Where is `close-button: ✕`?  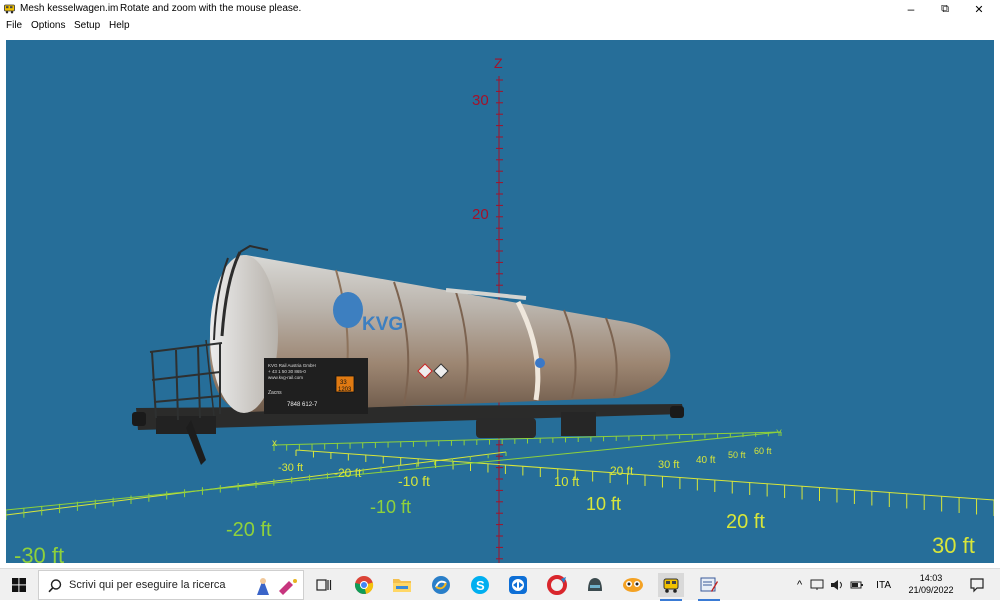
close-button: ✕ is located at coordinates (979, 9).